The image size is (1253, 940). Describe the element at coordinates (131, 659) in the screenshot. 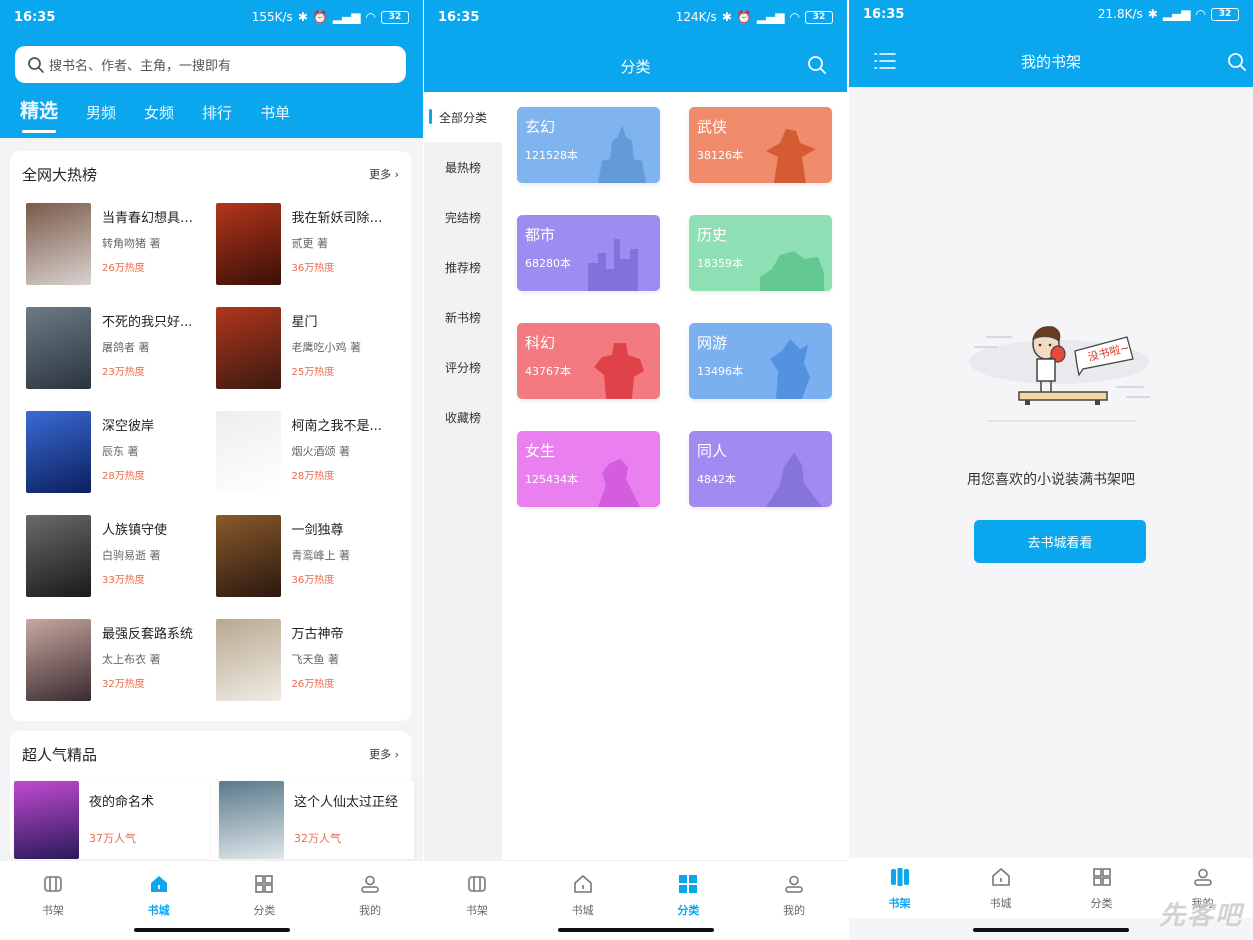

I see `book-author: 太上布衣 著` at that location.